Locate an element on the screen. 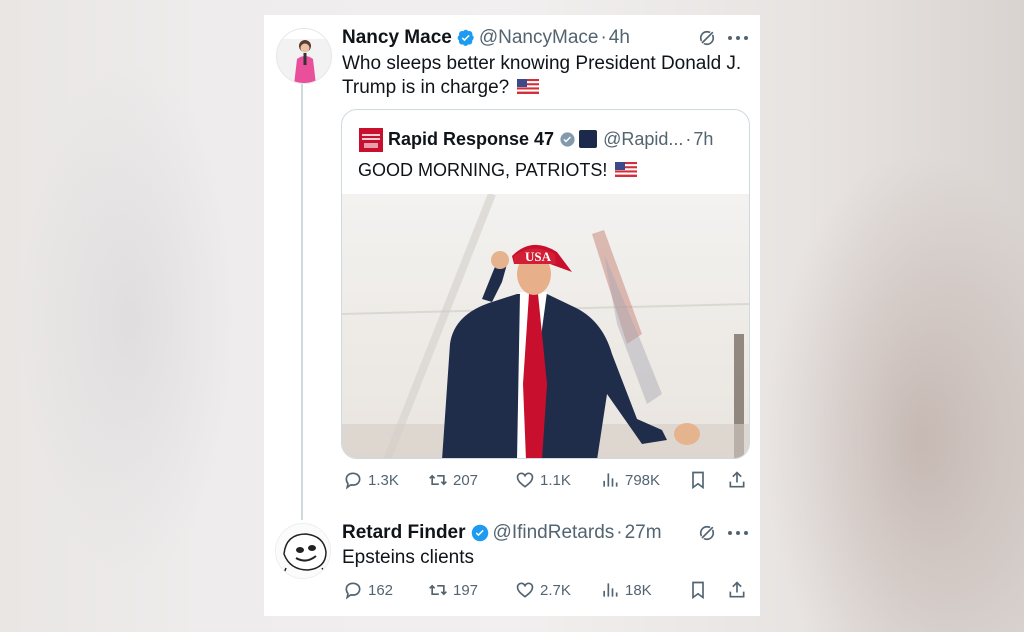  like-button: 2.7K is located at coordinates (543, 590).